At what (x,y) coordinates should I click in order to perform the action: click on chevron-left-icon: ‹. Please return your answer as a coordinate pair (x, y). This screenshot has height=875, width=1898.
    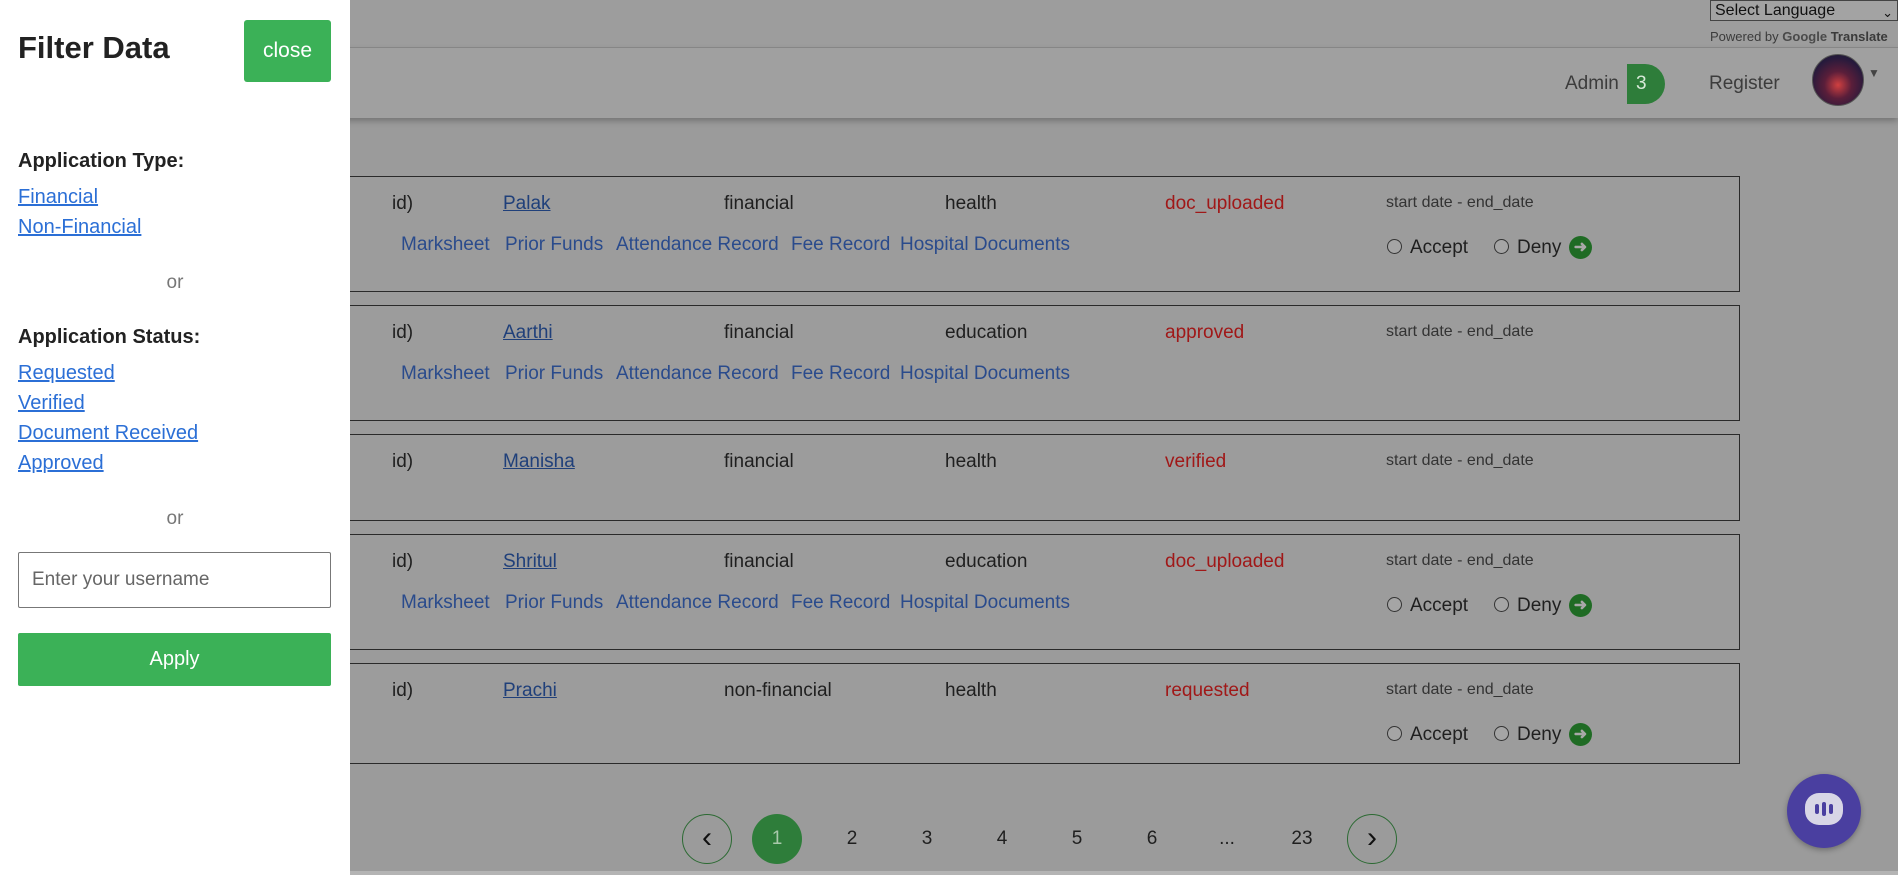
    Looking at the image, I should click on (707, 837).